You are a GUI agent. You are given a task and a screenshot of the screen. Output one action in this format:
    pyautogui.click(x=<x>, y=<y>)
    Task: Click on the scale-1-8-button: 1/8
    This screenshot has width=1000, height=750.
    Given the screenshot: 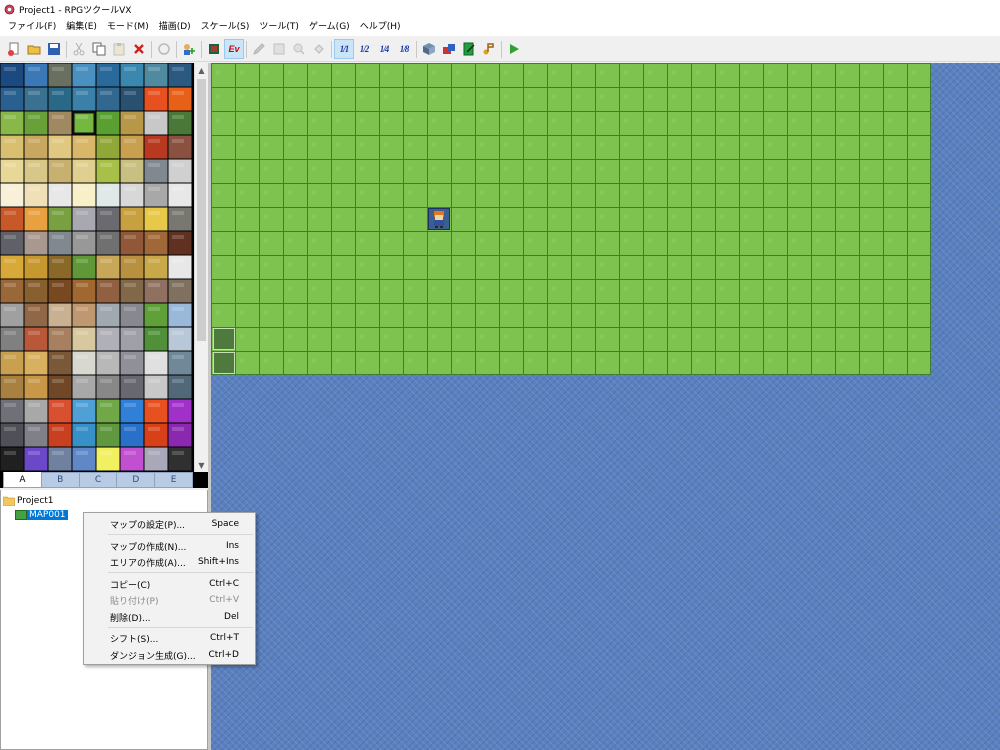 What is the action you would take?
    pyautogui.click(x=404, y=49)
    